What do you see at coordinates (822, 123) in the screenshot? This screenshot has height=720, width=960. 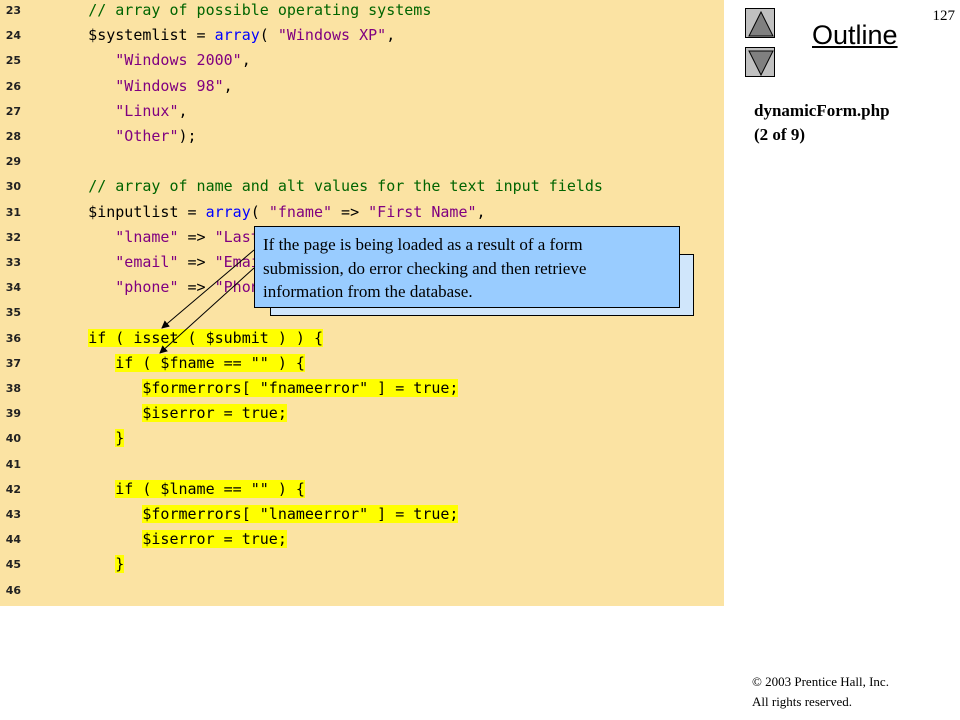 I see `file-title: dynamicForm.php (2 of 9)` at bounding box center [822, 123].